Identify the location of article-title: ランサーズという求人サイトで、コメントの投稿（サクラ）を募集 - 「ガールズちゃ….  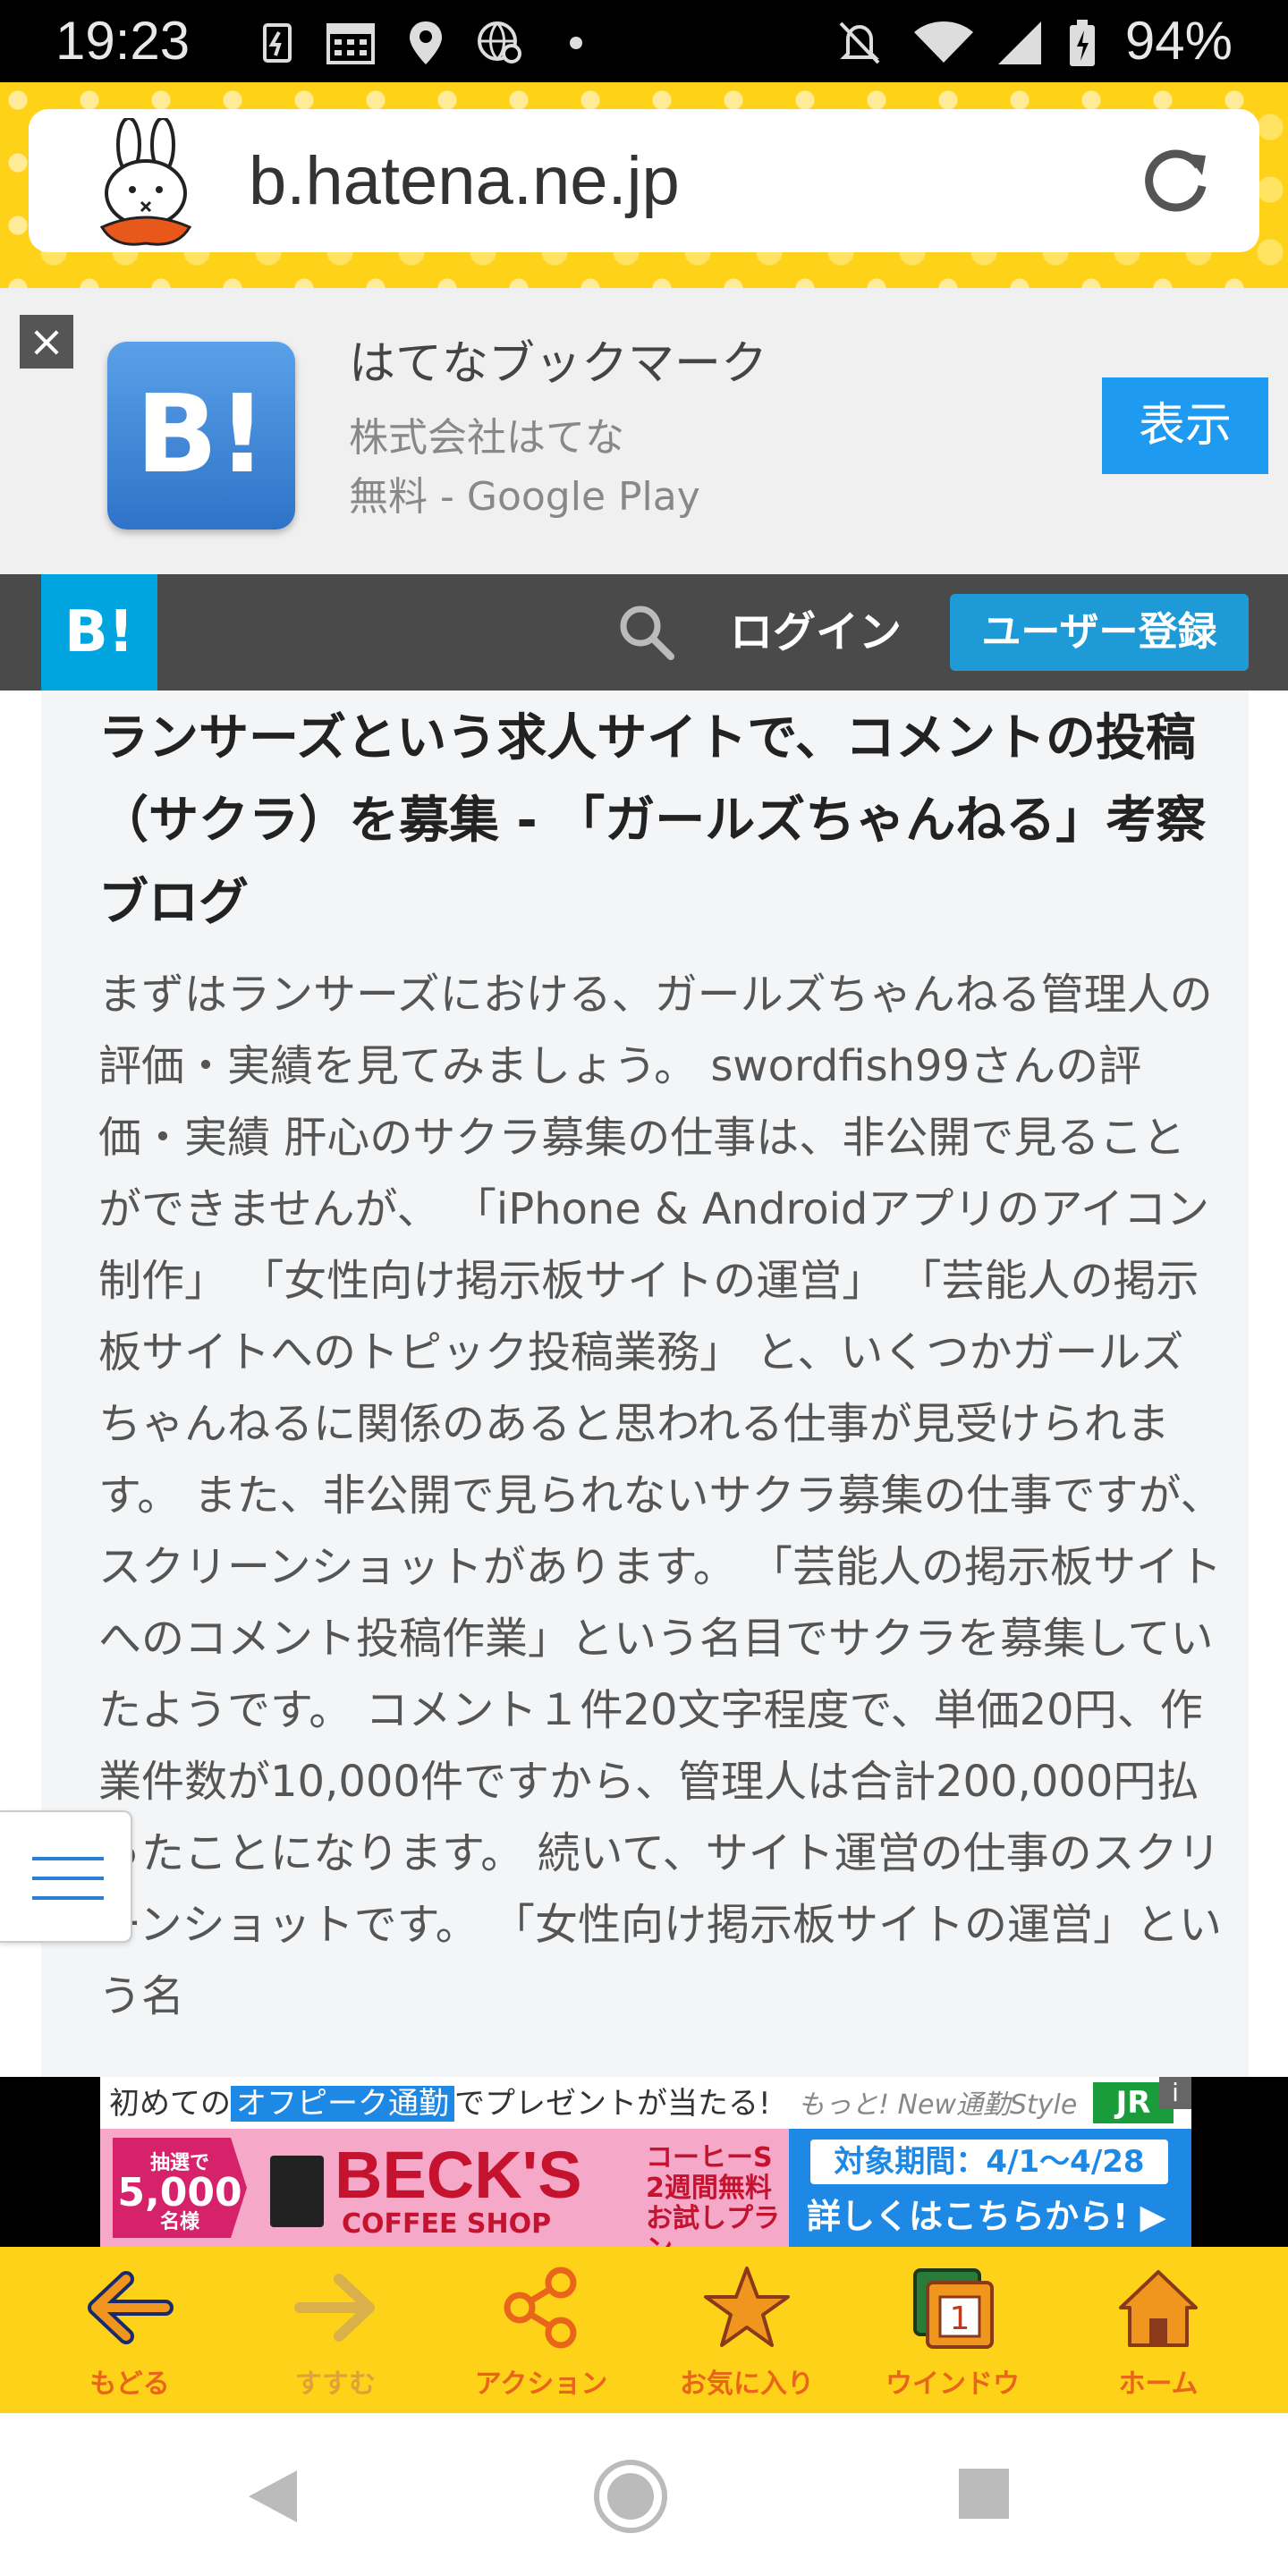
(653, 821).